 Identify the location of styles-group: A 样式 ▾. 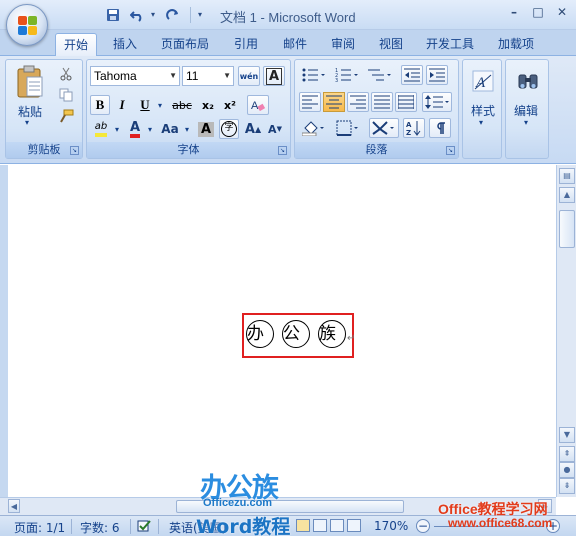
(482, 109).